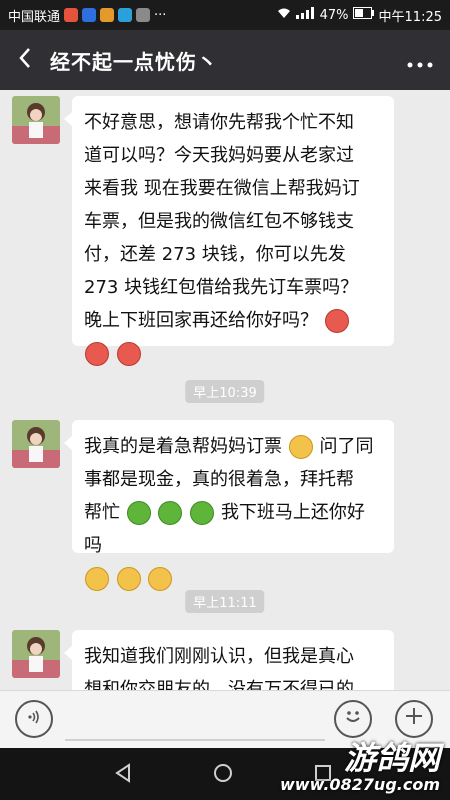  I want to click on chevron-left-icon, so click(25, 60).